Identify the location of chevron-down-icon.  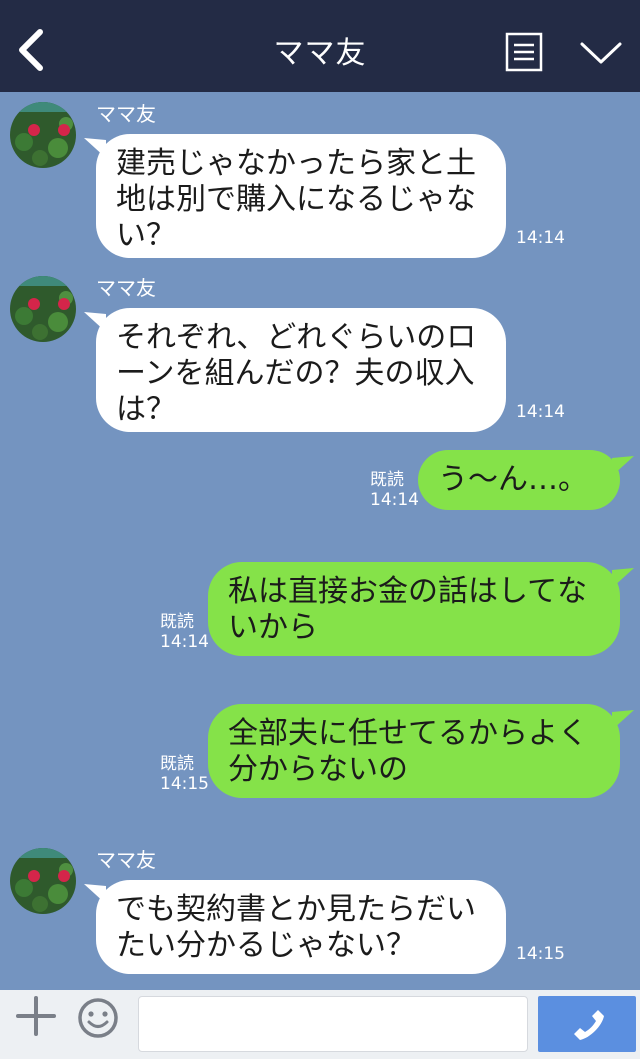
(601, 53).